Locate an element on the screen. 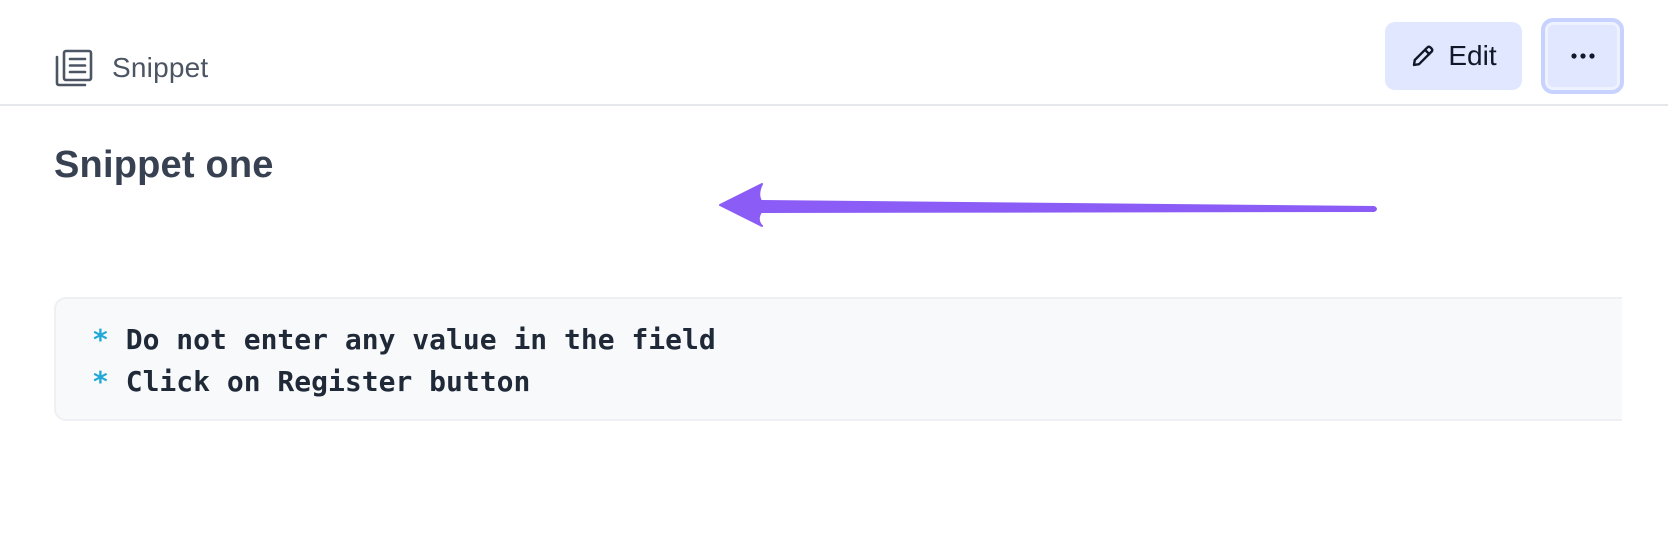  edit-button: Edit is located at coordinates (1453, 56).